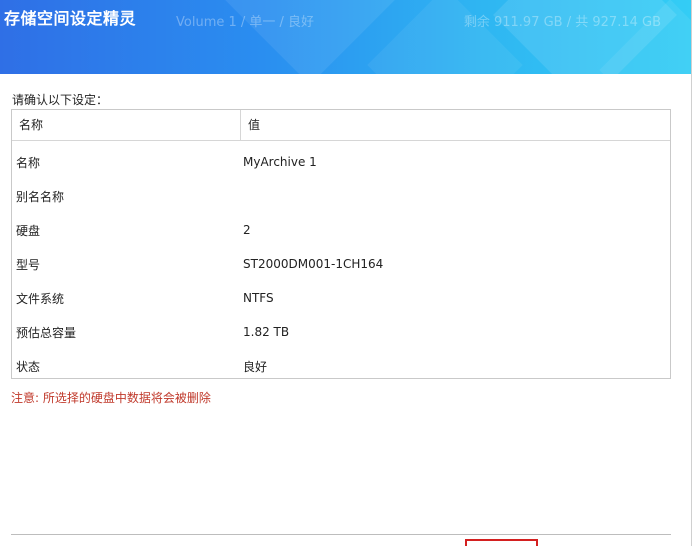  Describe the element at coordinates (247, 230) in the screenshot. I see `row-value: 2` at that location.